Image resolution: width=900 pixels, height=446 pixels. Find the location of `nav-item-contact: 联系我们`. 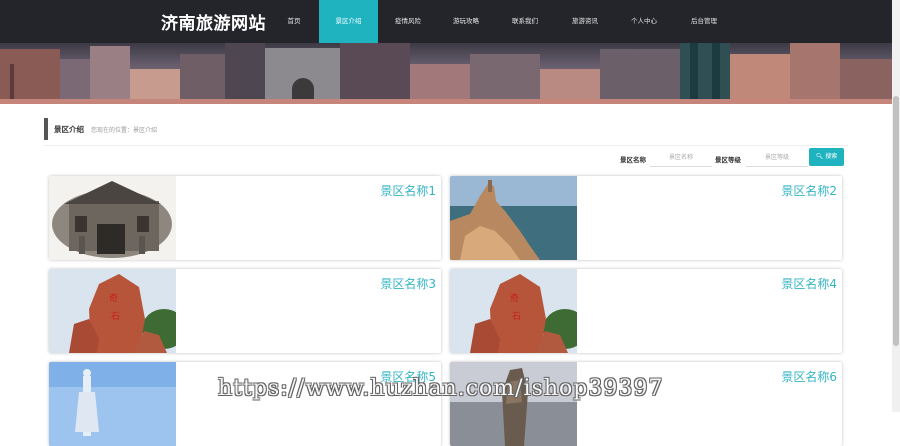

nav-item-contact: 联系我们 is located at coordinates (525, 21).